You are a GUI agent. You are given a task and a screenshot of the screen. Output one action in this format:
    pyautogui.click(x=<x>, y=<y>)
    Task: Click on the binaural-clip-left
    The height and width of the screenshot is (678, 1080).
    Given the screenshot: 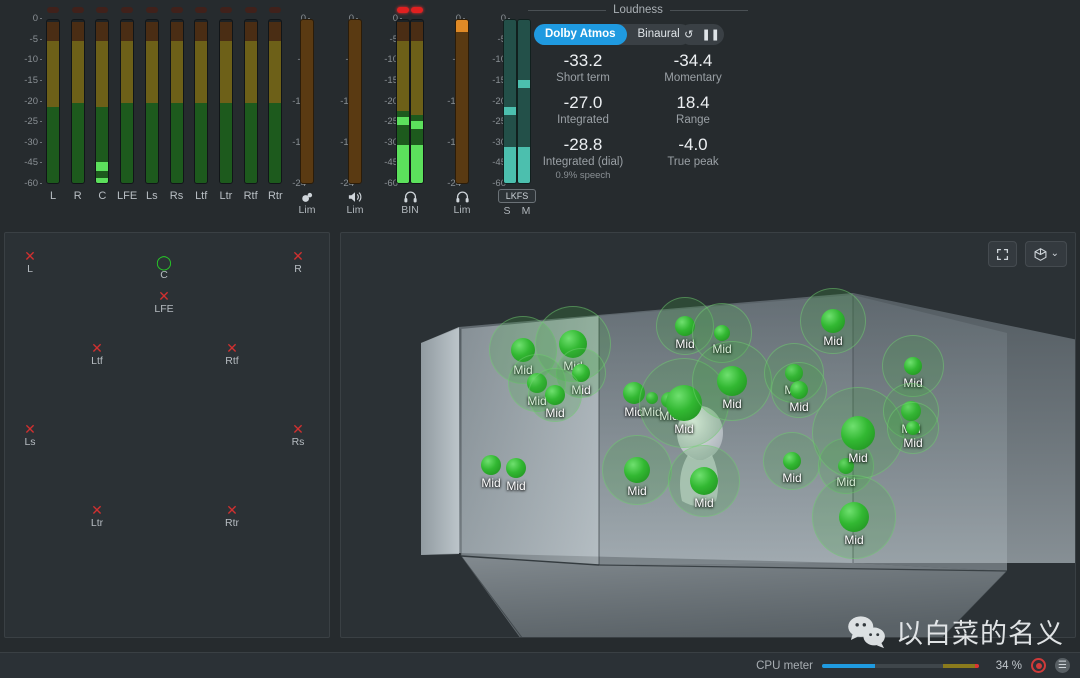 What is the action you would take?
    pyautogui.click(x=403, y=10)
    